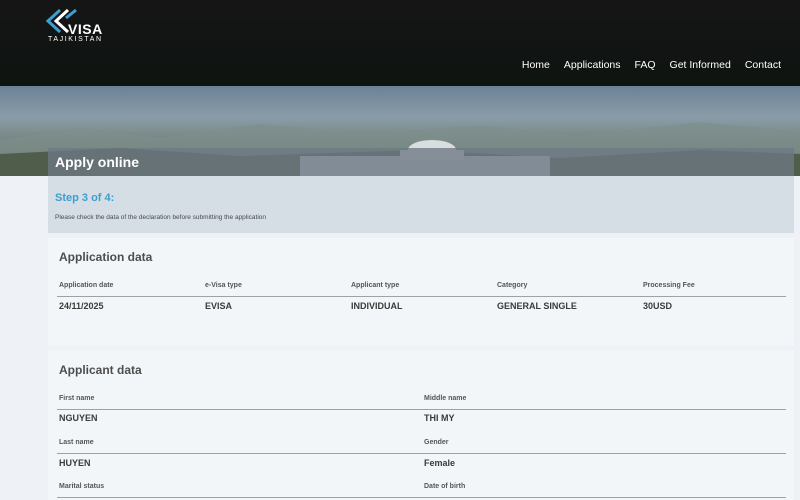 This screenshot has width=800, height=500. Describe the element at coordinates (440, 463) in the screenshot. I see `value-gender: Female` at that location.